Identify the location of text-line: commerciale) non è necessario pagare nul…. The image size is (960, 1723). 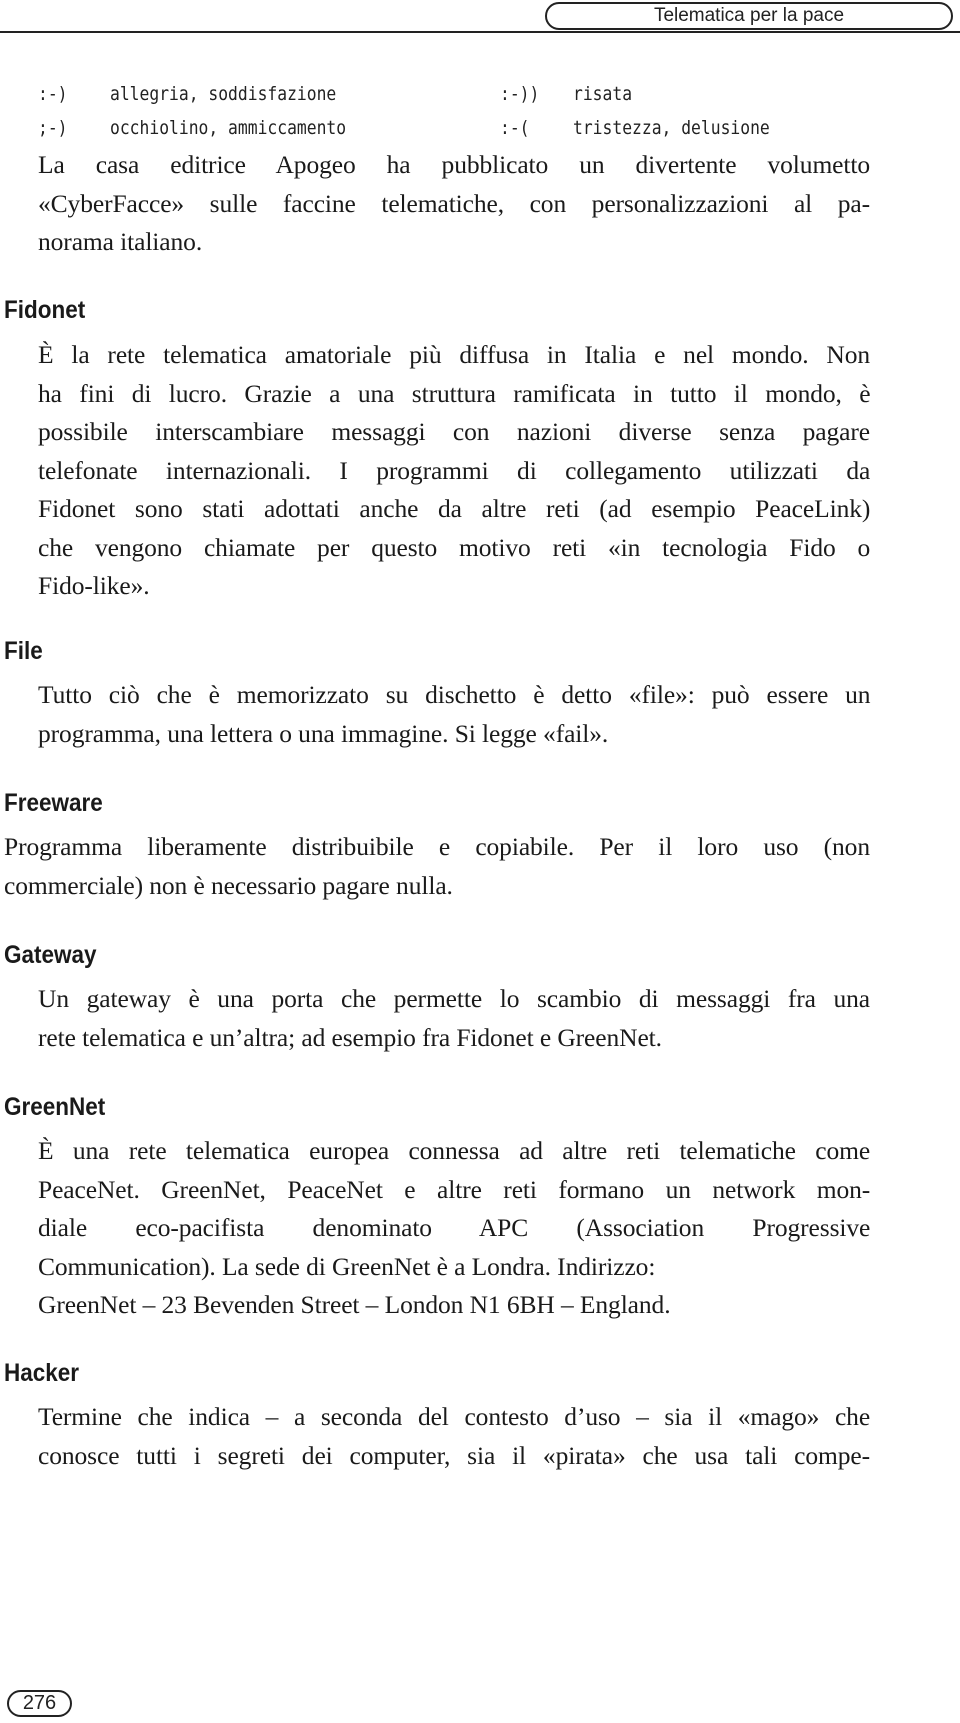
(228, 885).